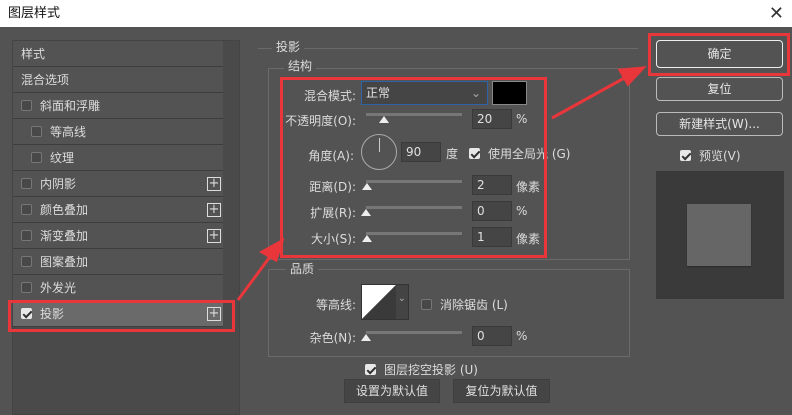 This screenshot has height=415, width=792. Describe the element at coordinates (255, 277) in the screenshot. I see `arrow-to-structure` at that location.